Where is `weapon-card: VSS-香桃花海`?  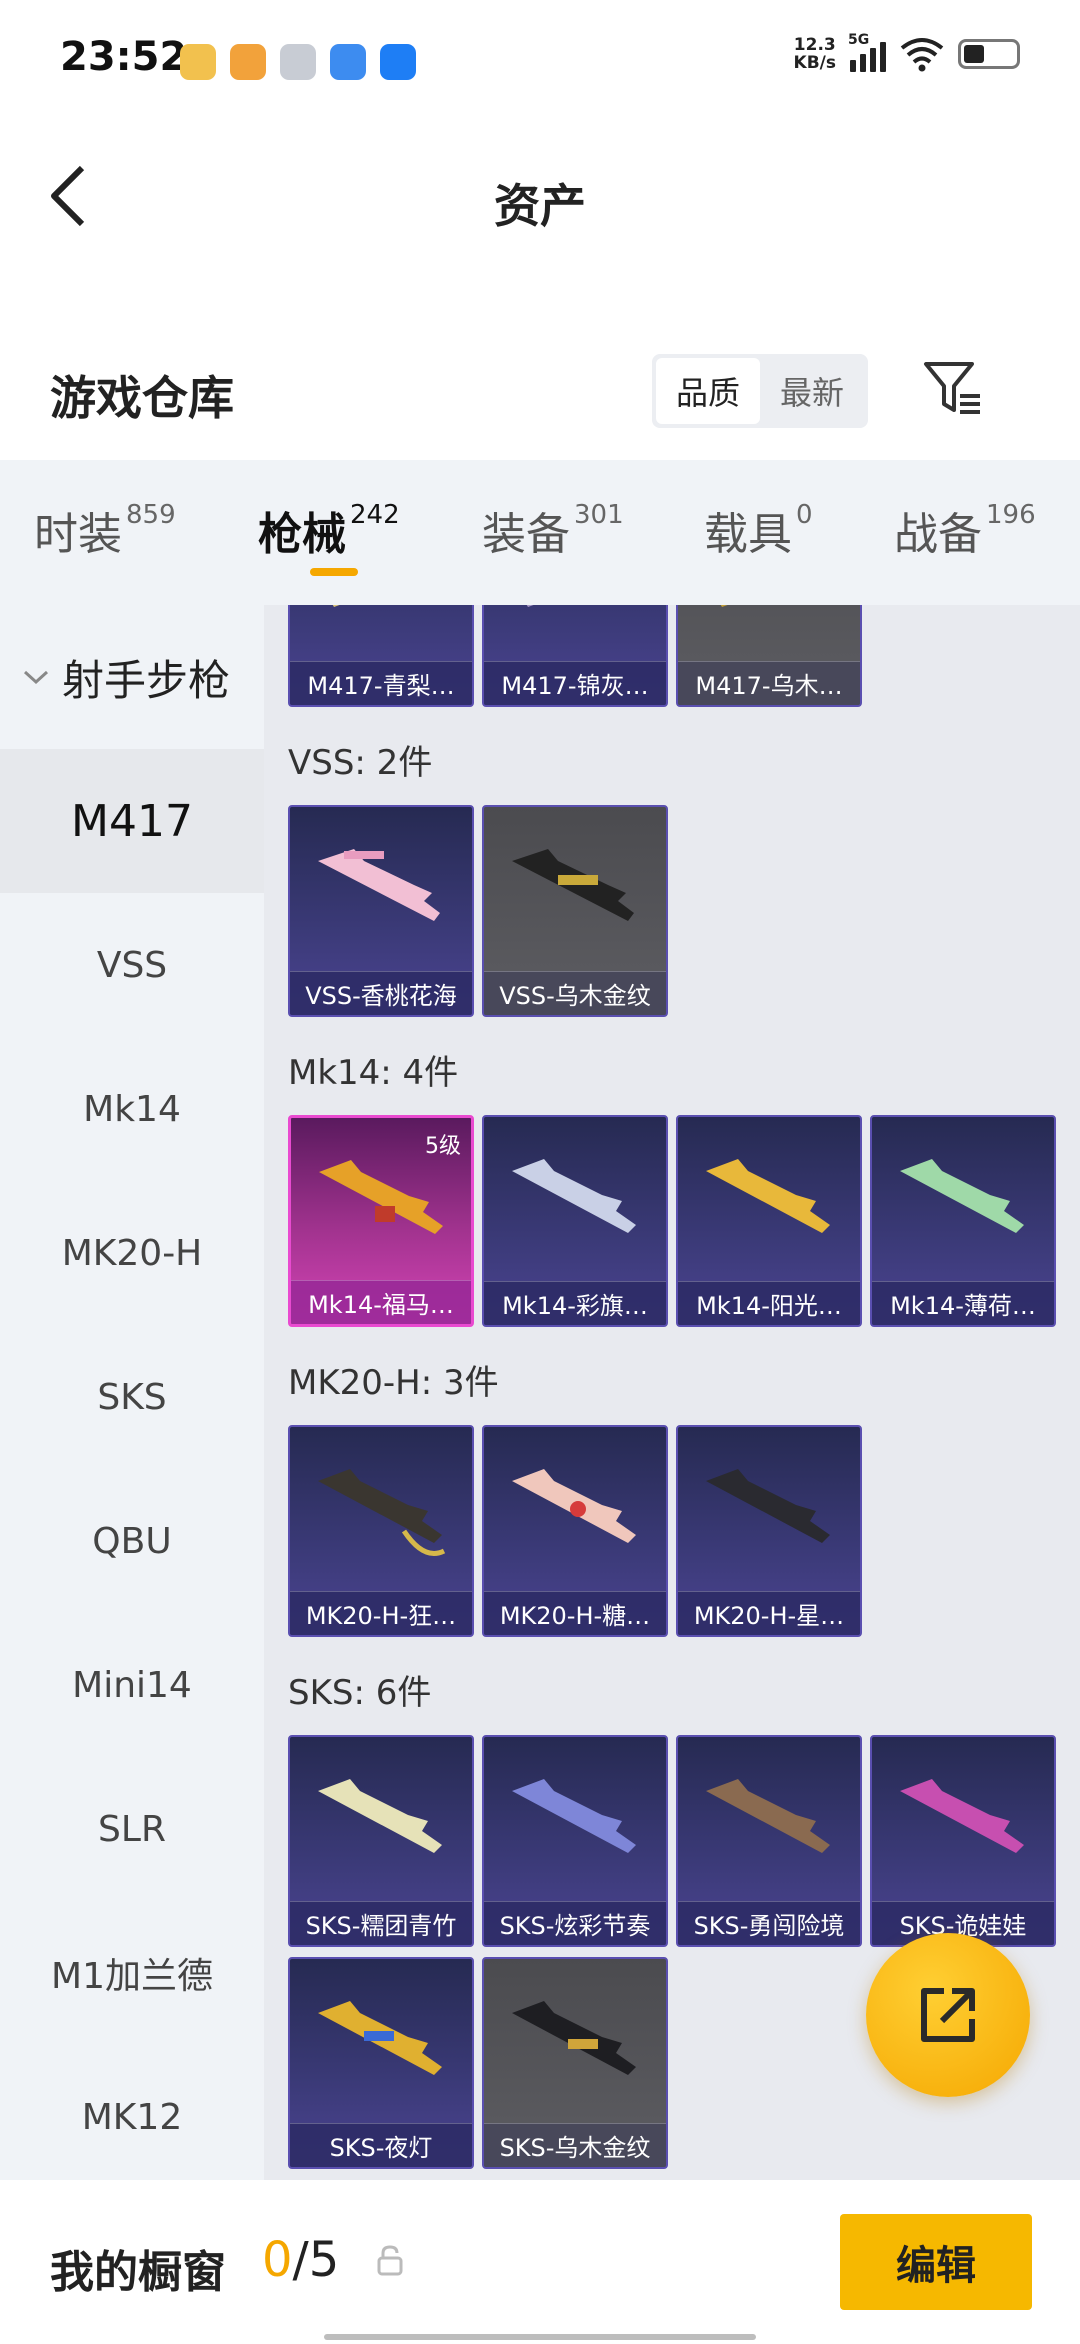
weapon-card: VSS-香桃花海 is located at coordinates (381, 911).